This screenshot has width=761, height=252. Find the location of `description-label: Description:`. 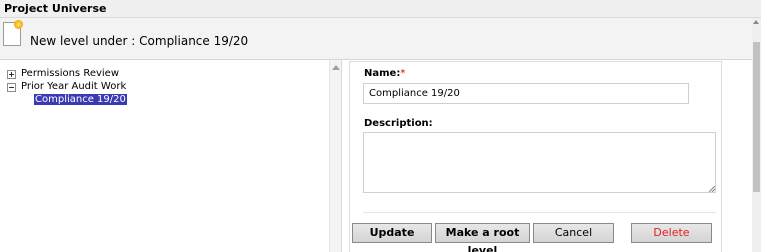

description-label: Description: is located at coordinates (398, 123).